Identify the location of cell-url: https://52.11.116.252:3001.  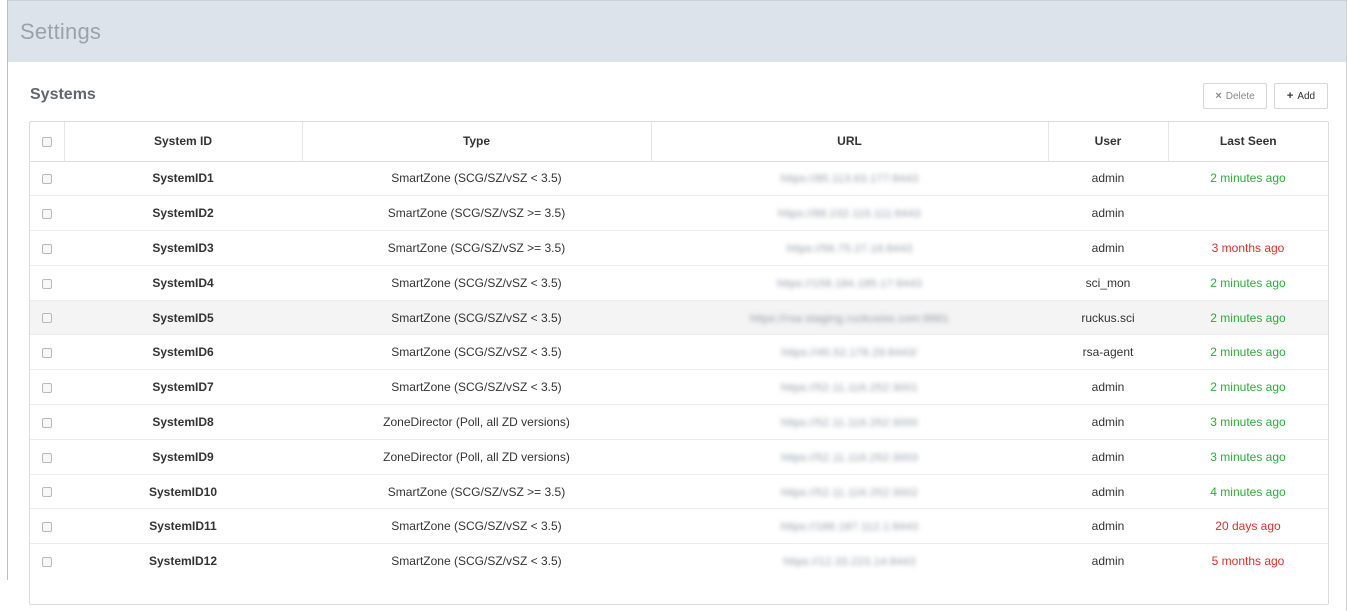
(849, 387).